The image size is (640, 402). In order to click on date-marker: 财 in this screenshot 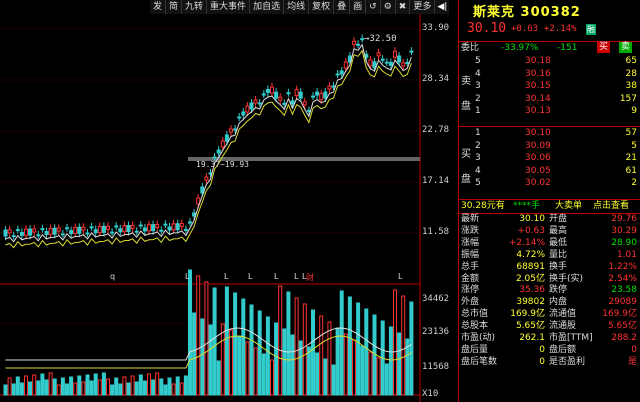, I will do `click(310, 277)`.